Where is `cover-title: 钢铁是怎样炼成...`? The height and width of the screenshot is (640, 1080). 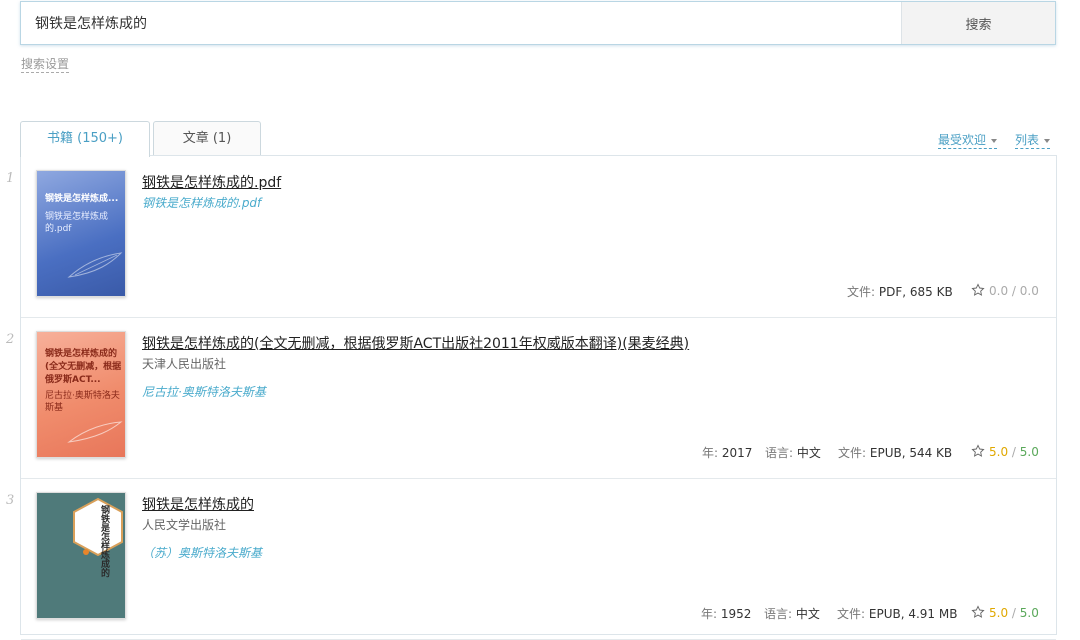 cover-title: 钢铁是怎样炼成... is located at coordinates (82, 199).